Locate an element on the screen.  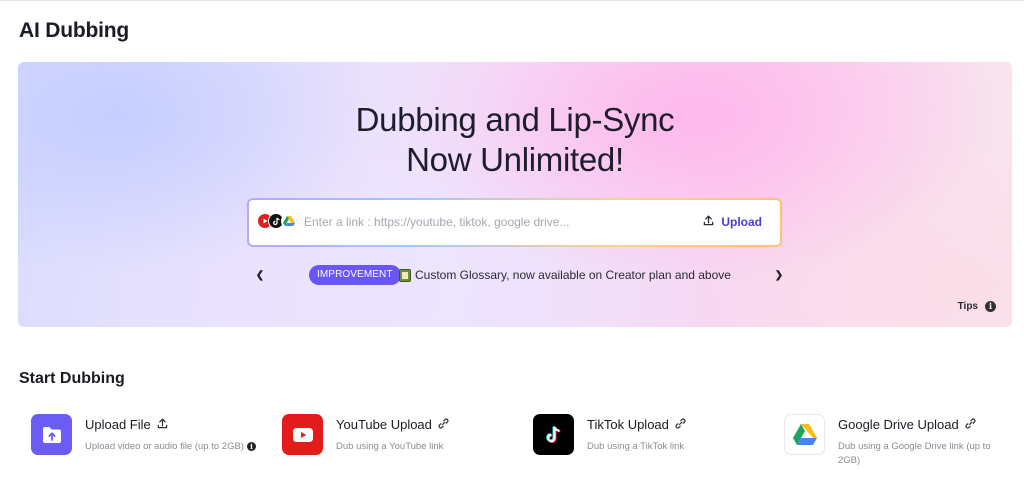
youtube-upload-desc: Dub using a YouTube link is located at coordinates (390, 446).